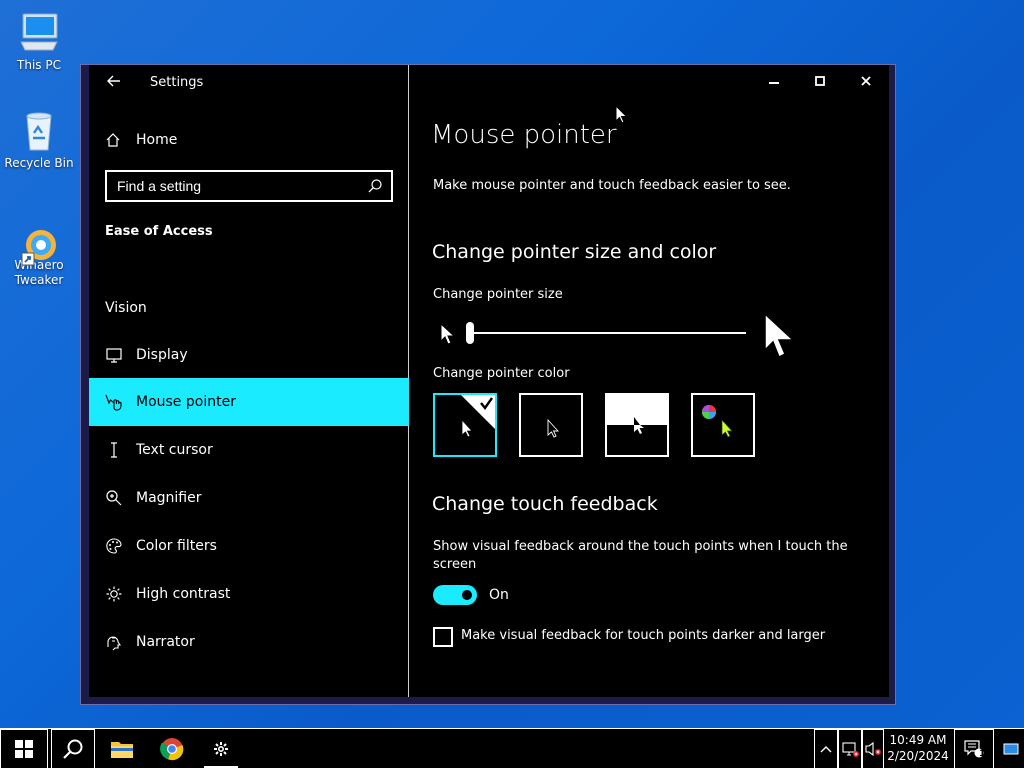  What do you see at coordinates (157, 140) in the screenshot?
I see `home-label: Home` at bounding box center [157, 140].